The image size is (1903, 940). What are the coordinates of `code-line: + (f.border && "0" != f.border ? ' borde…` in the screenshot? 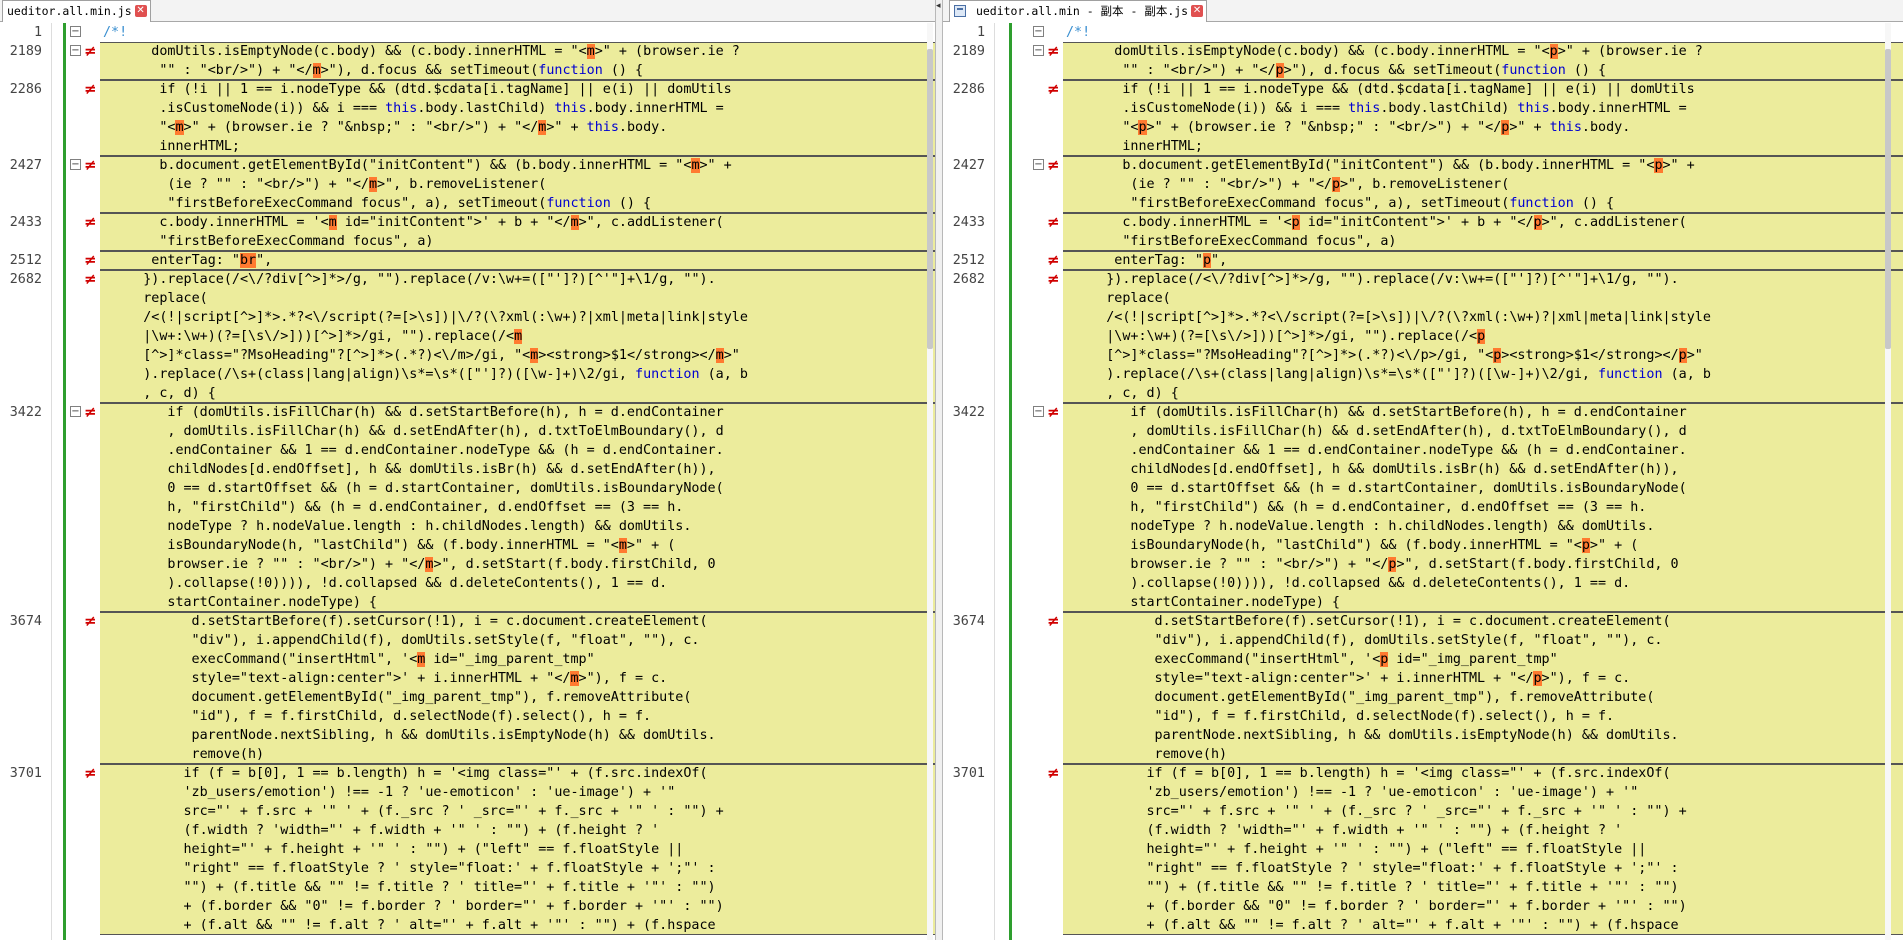 It's located at (467, 906).